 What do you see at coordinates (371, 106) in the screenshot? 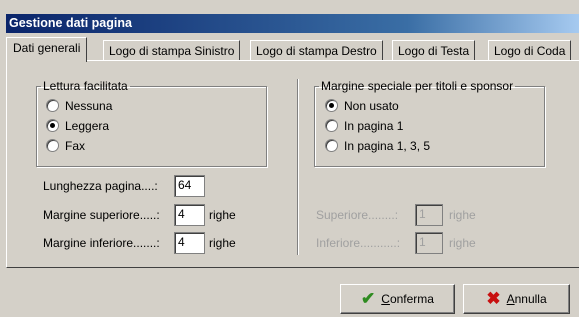
I see `radio-non-usato-label: Non usato` at bounding box center [371, 106].